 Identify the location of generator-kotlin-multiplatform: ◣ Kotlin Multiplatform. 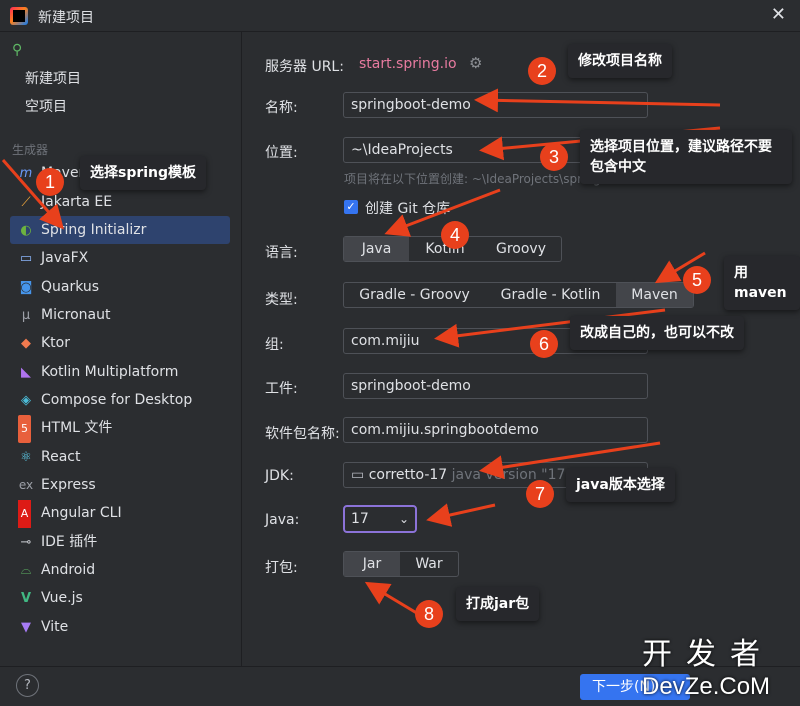
(120, 372).